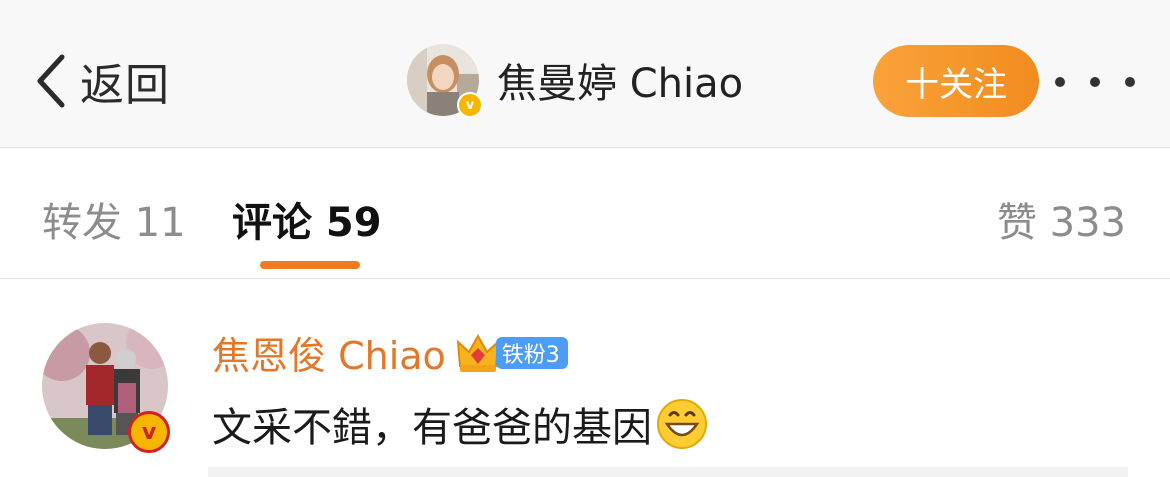 The width and height of the screenshot is (1170, 477). I want to click on profile-header: v 焦曼婷 Chiao, so click(575, 81).